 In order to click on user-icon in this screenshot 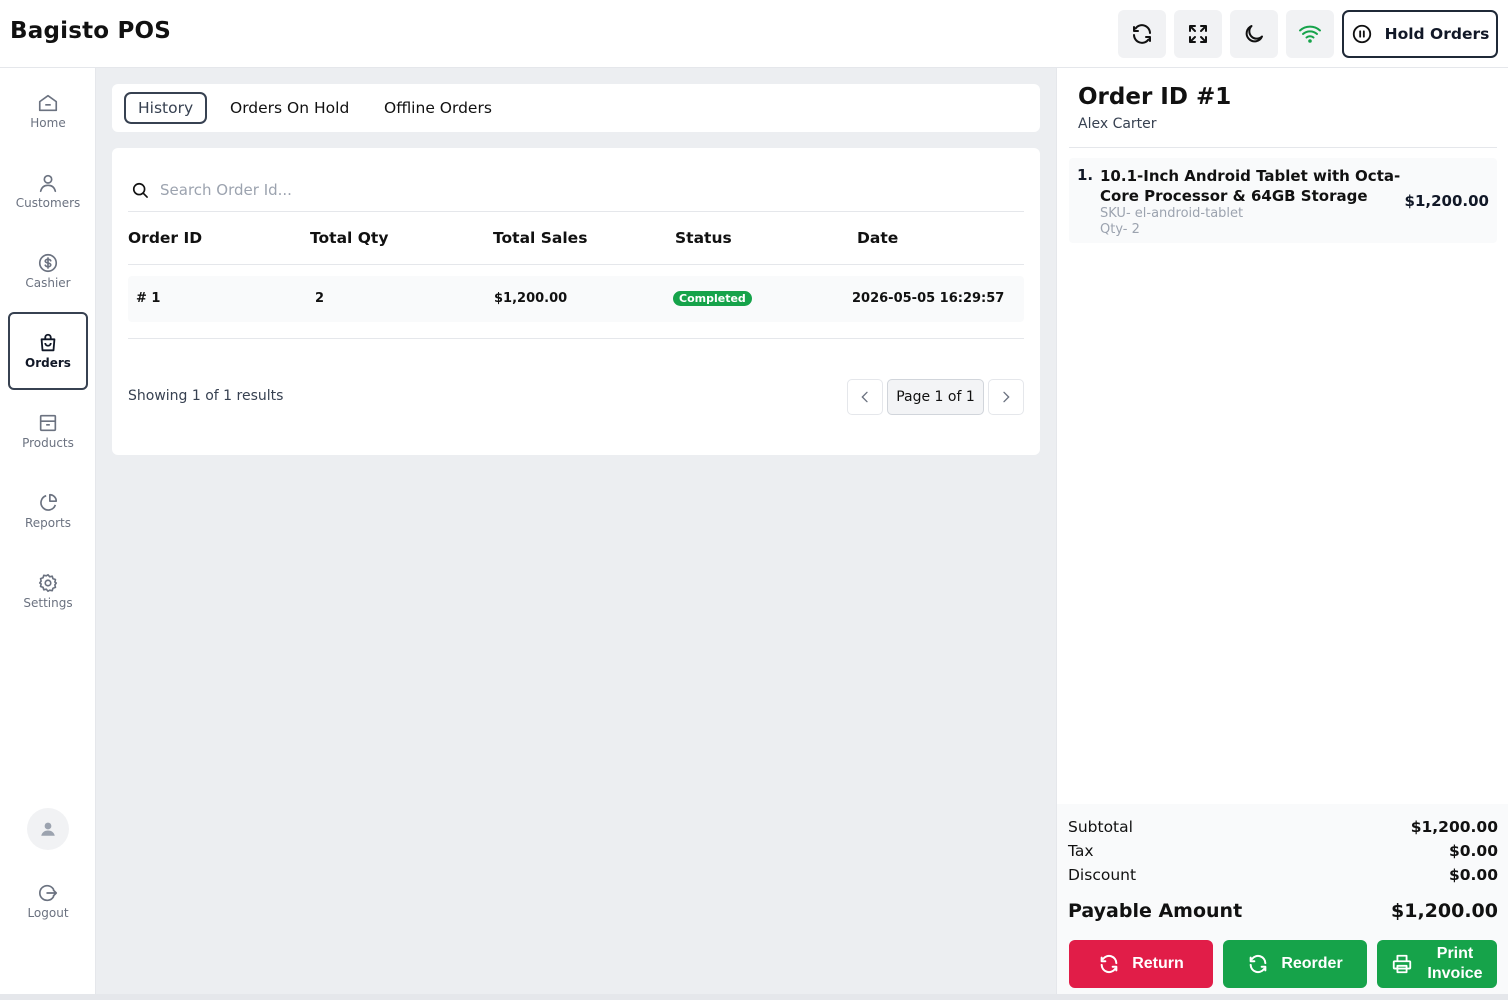, I will do `click(48, 183)`.